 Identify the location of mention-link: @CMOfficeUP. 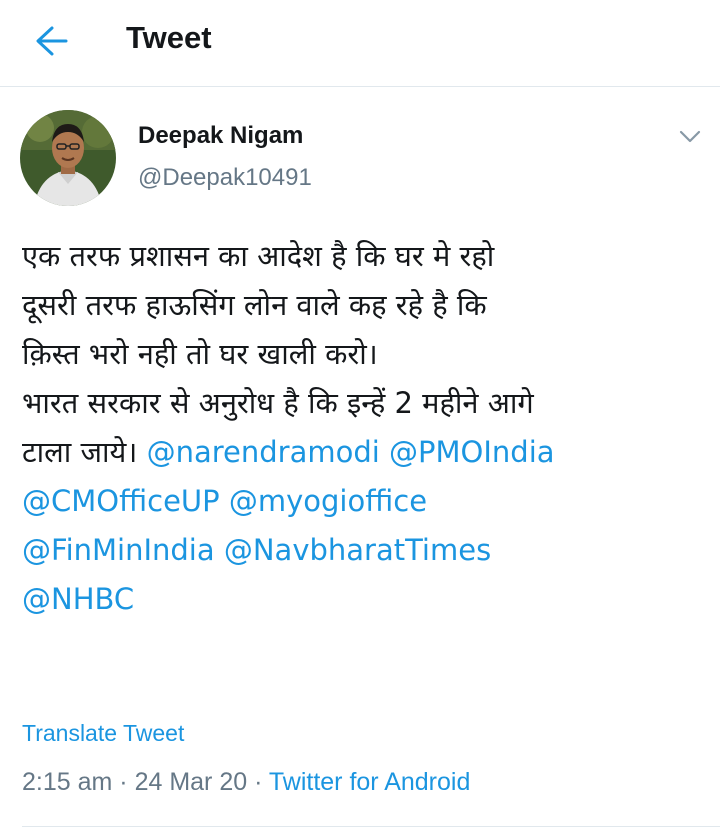
(121, 501).